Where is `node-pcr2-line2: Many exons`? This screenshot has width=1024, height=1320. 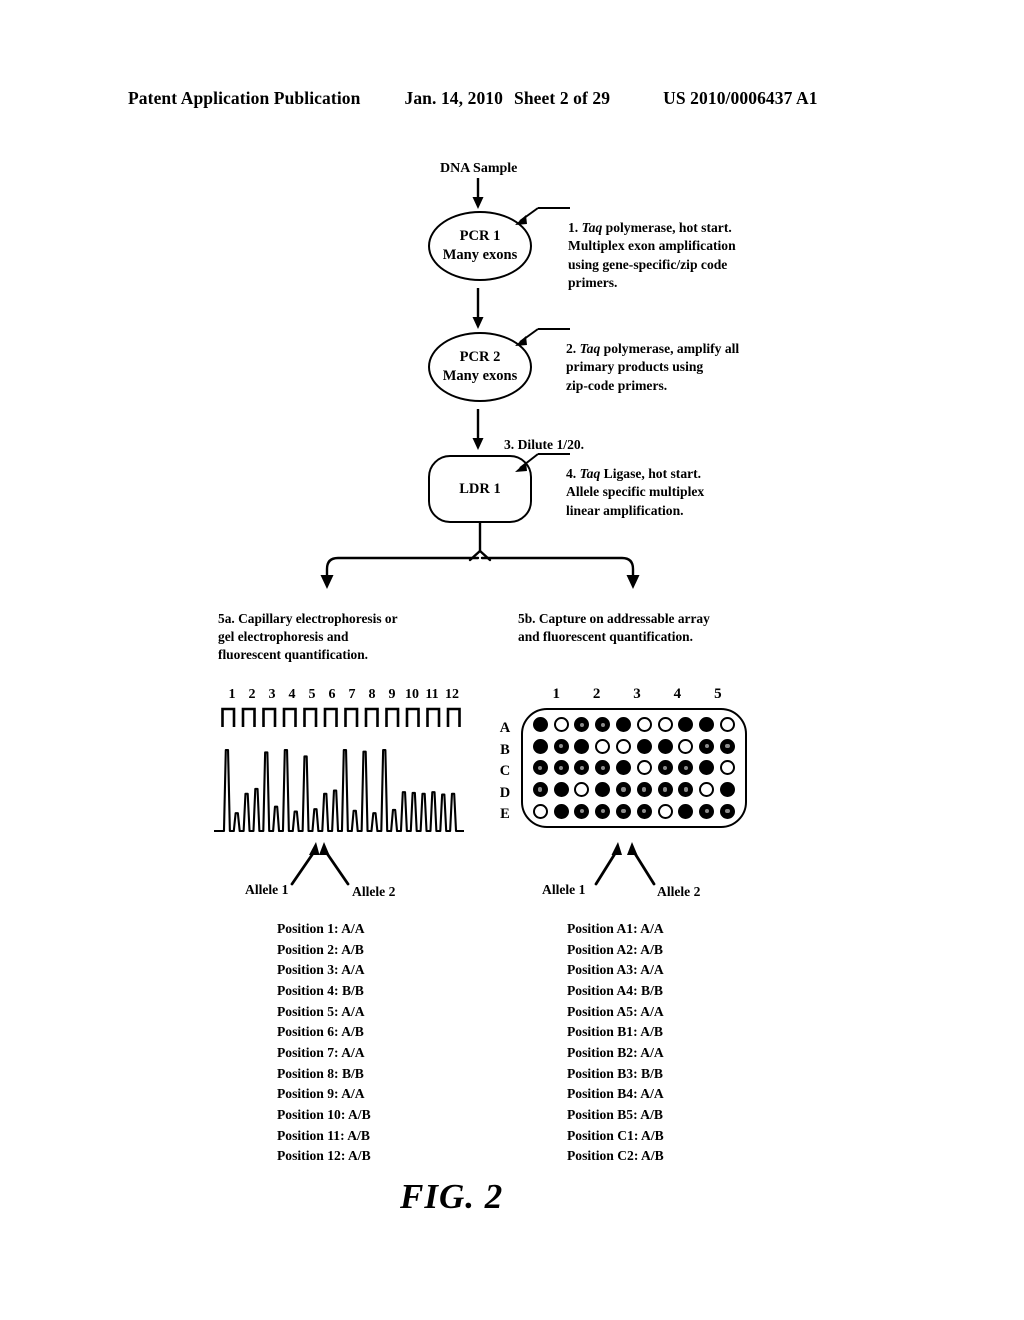
node-pcr2-line2: Many exons is located at coordinates (480, 376).